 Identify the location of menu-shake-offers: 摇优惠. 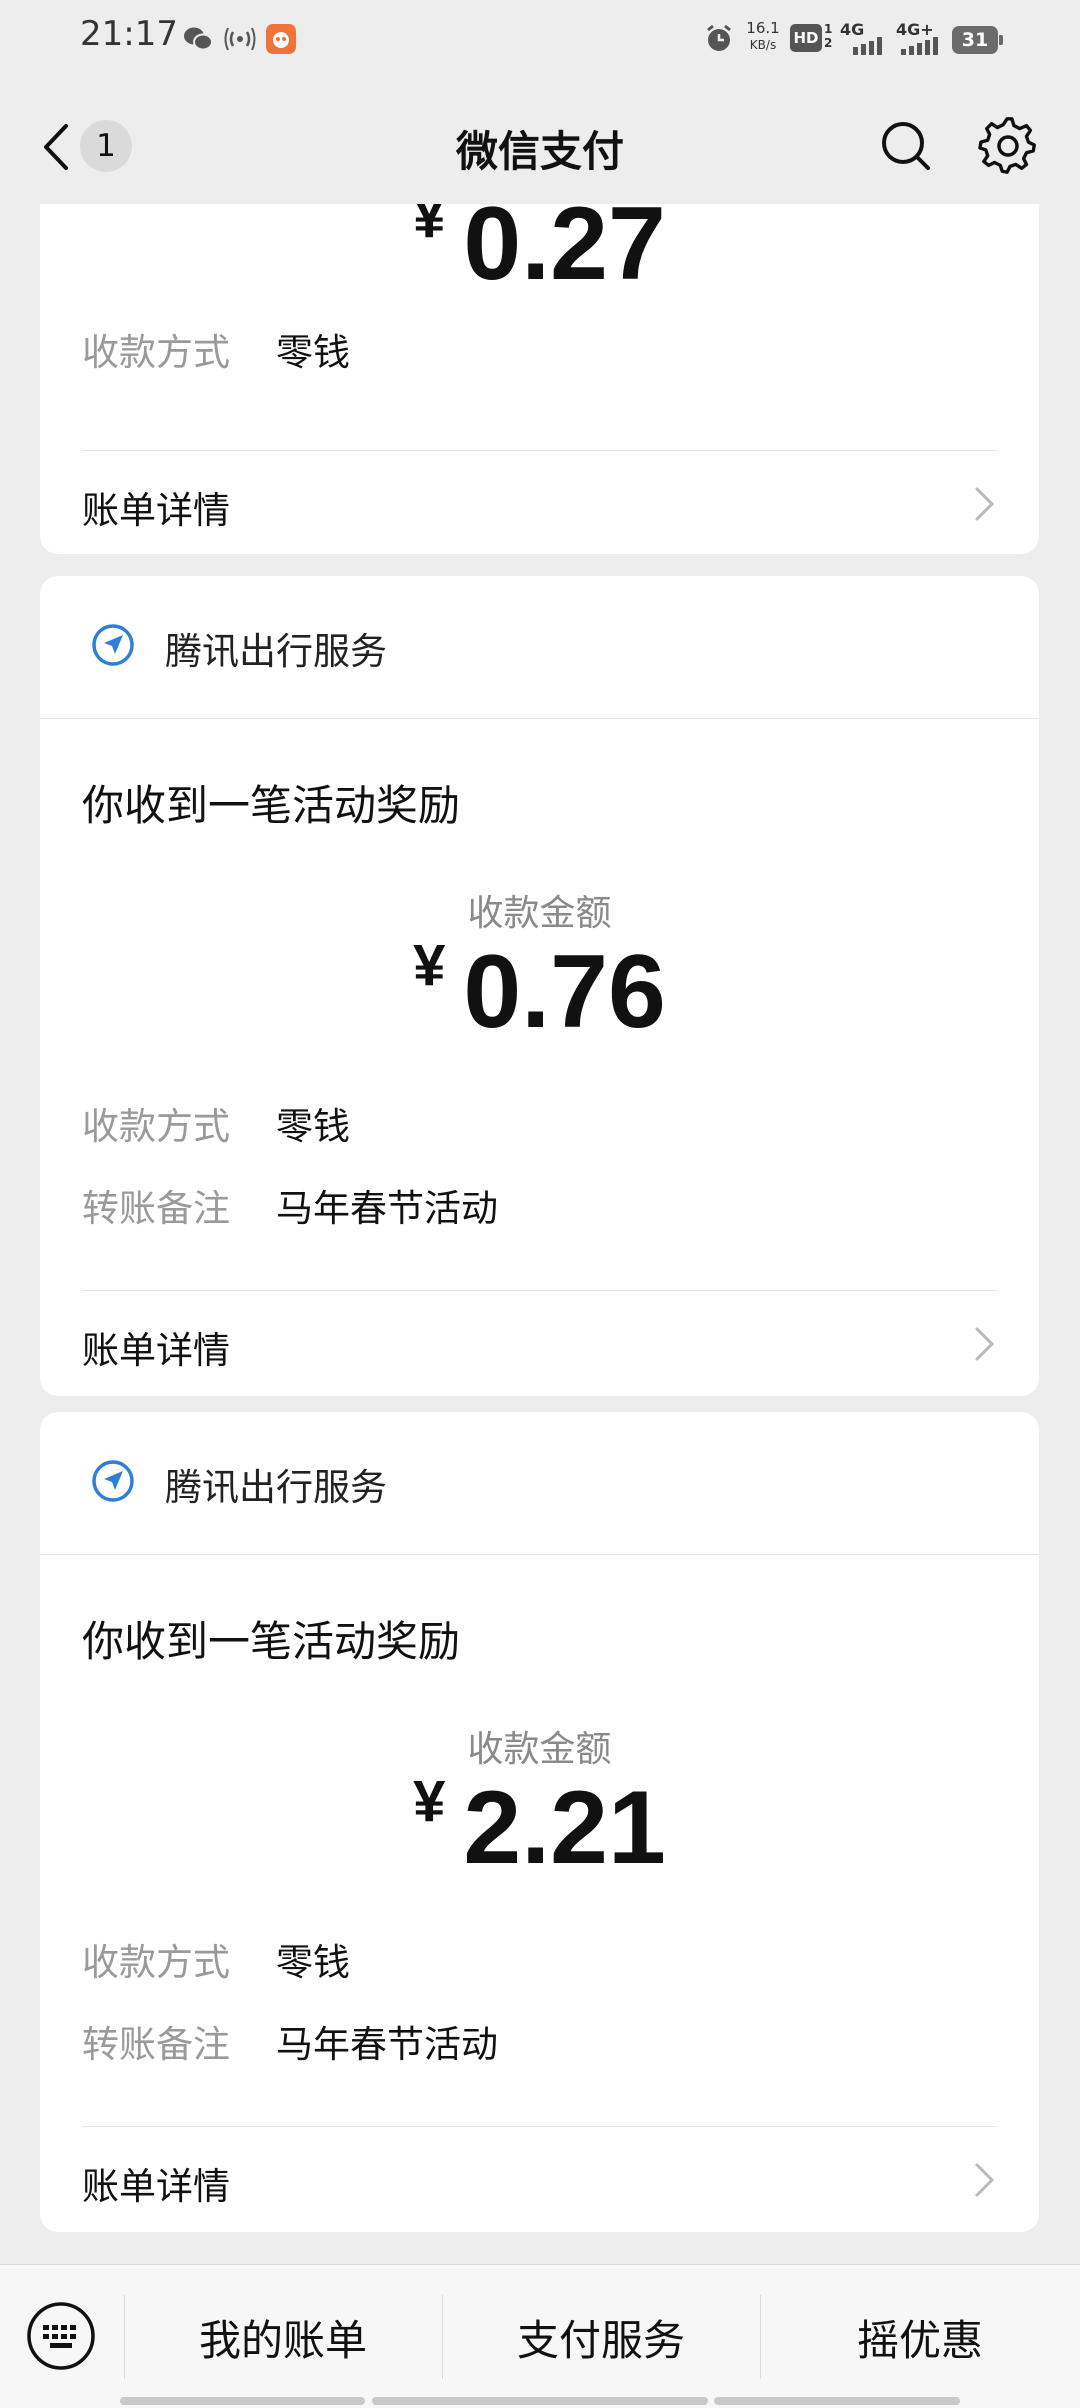
(920, 2336).